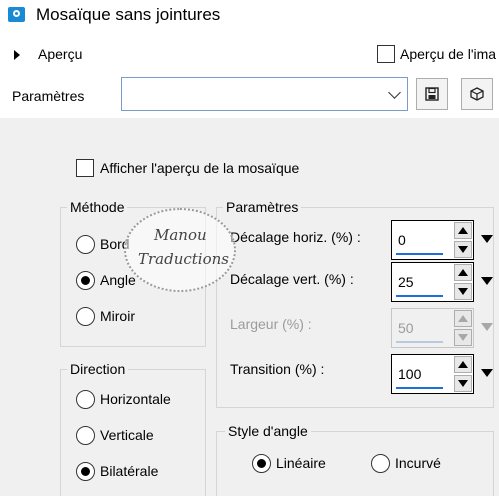  I want to click on vertical-offset-value: 25, so click(406, 282).